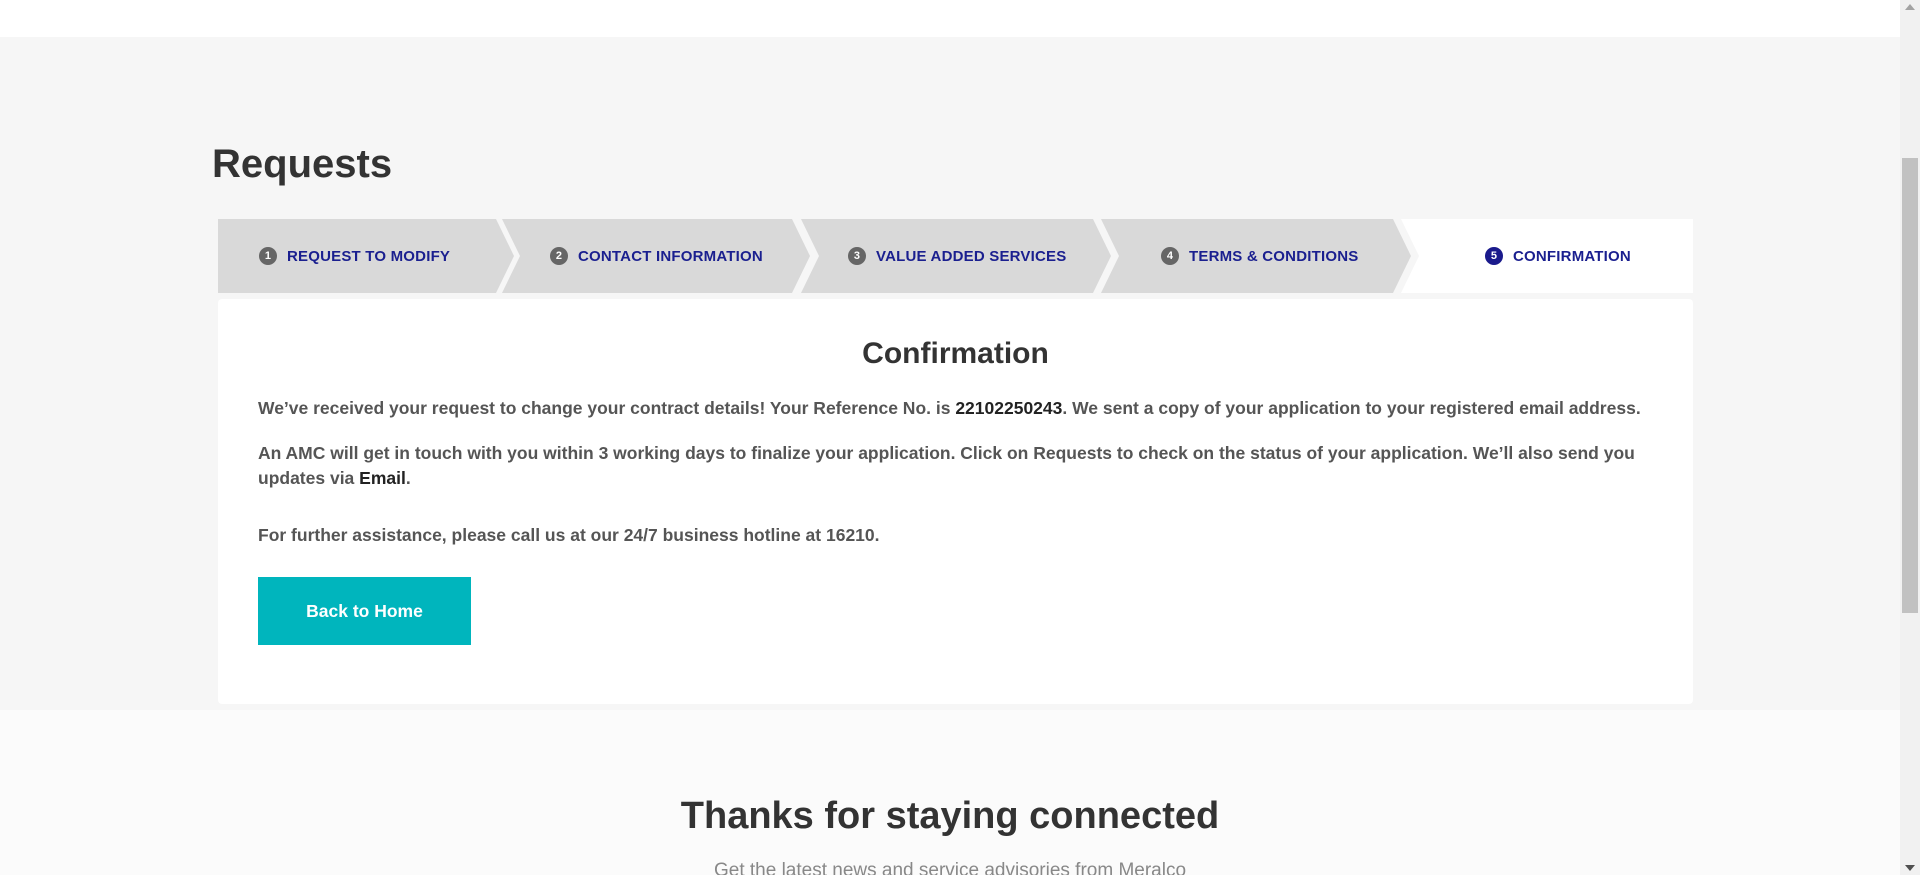 The image size is (1920, 875). I want to click on step-label: CONTACT INFORMATION, so click(670, 256).